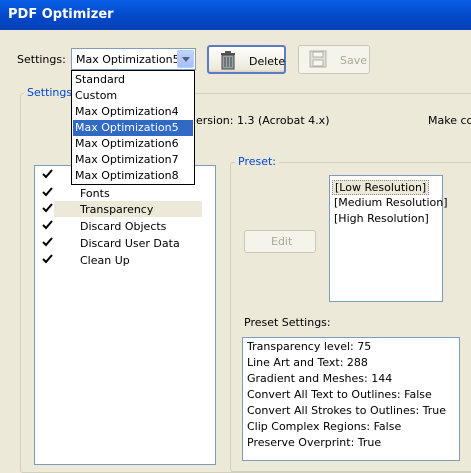 The image size is (471, 473). I want to click on compatibility-version-text: ersion: 1.3 (Acrobat 4.x), so click(263, 120).